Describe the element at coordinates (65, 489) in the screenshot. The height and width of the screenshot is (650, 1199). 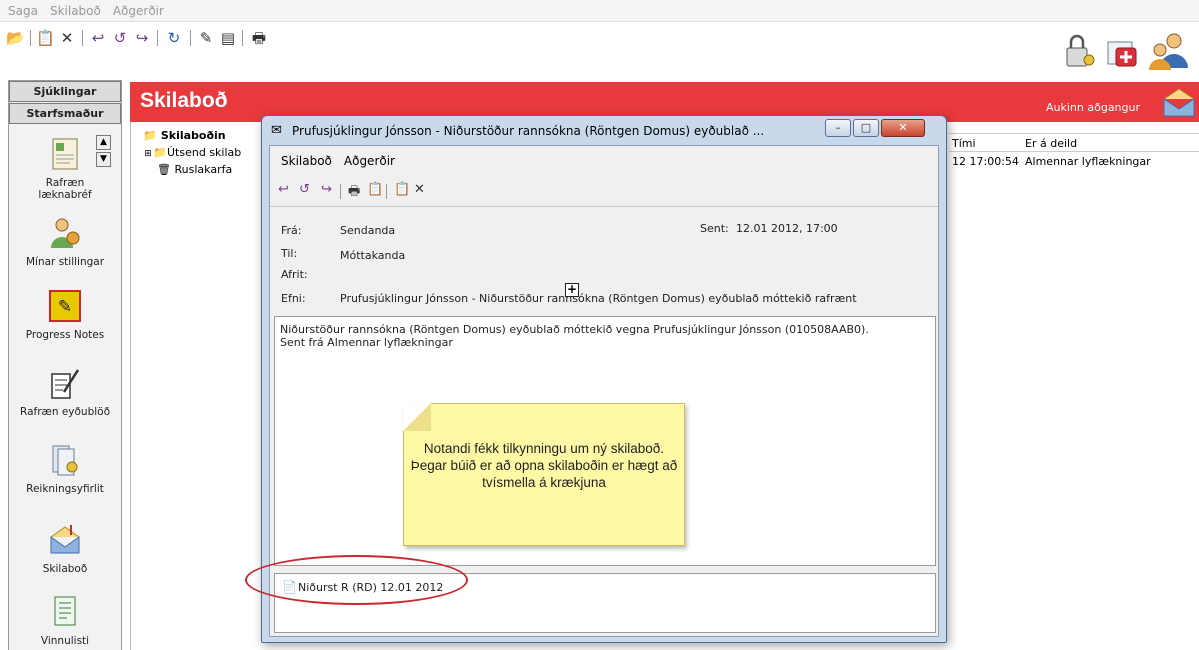
I see `nav-item-label: Reikningsyfirlit` at that location.